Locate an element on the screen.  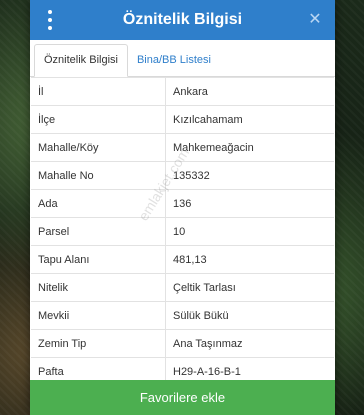
table-row: Mahalle/Köy Mahkemeağacin is located at coordinates (182, 147).